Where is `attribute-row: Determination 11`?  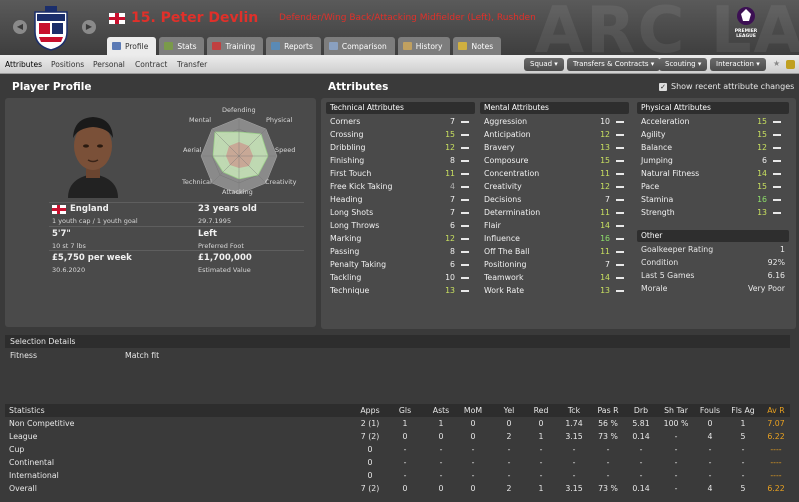 attribute-row: Determination 11 is located at coordinates (554, 212).